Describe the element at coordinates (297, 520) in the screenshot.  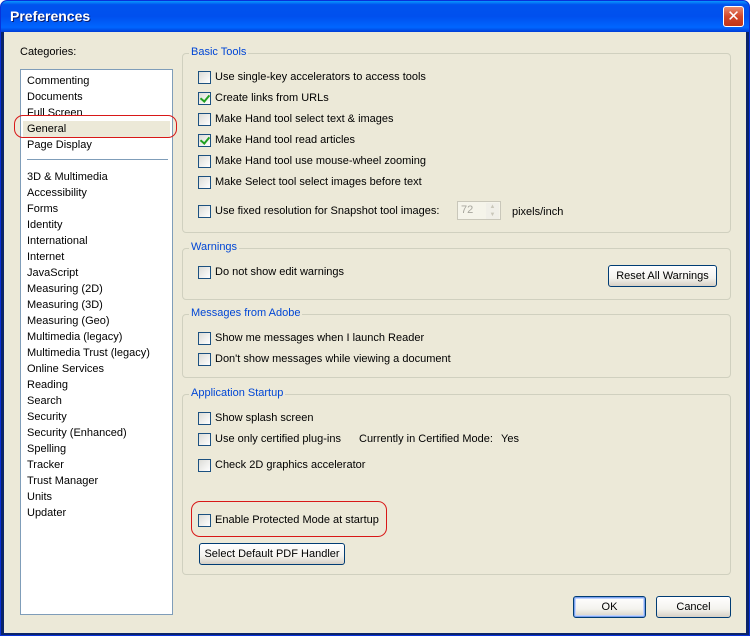
I see `protected-mode-label: Enable Protected Mode at startup` at that location.